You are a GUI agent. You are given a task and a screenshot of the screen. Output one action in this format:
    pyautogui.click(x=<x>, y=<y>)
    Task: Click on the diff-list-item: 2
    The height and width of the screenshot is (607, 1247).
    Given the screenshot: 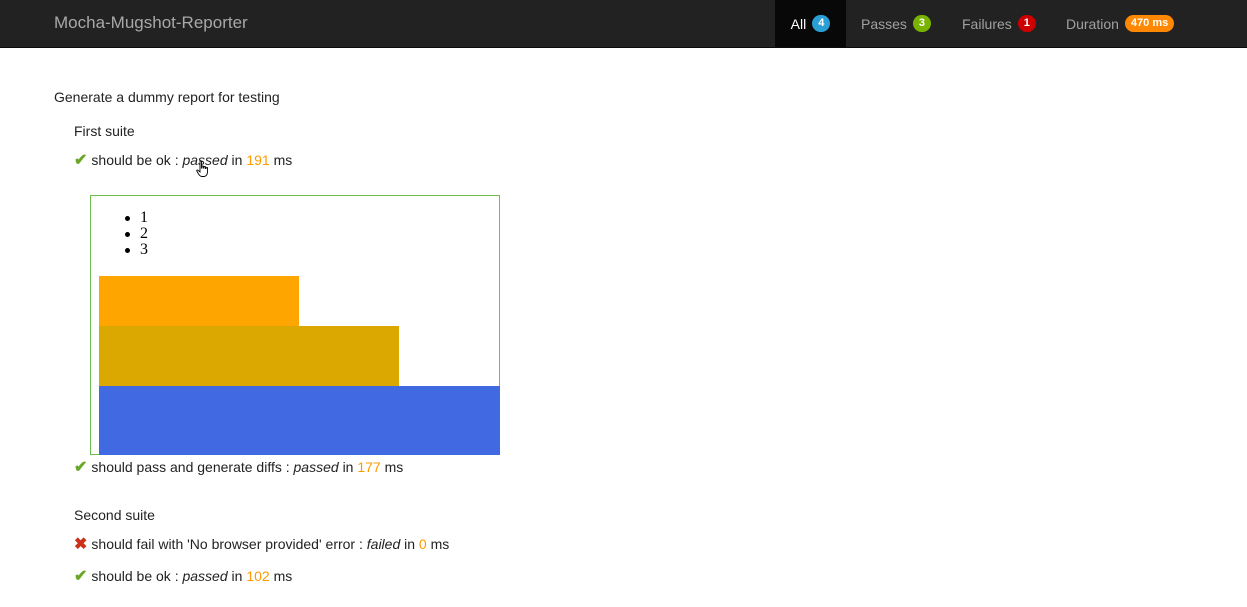 What is the action you would take?
    pyautogui.click(x=136, y=233)
    